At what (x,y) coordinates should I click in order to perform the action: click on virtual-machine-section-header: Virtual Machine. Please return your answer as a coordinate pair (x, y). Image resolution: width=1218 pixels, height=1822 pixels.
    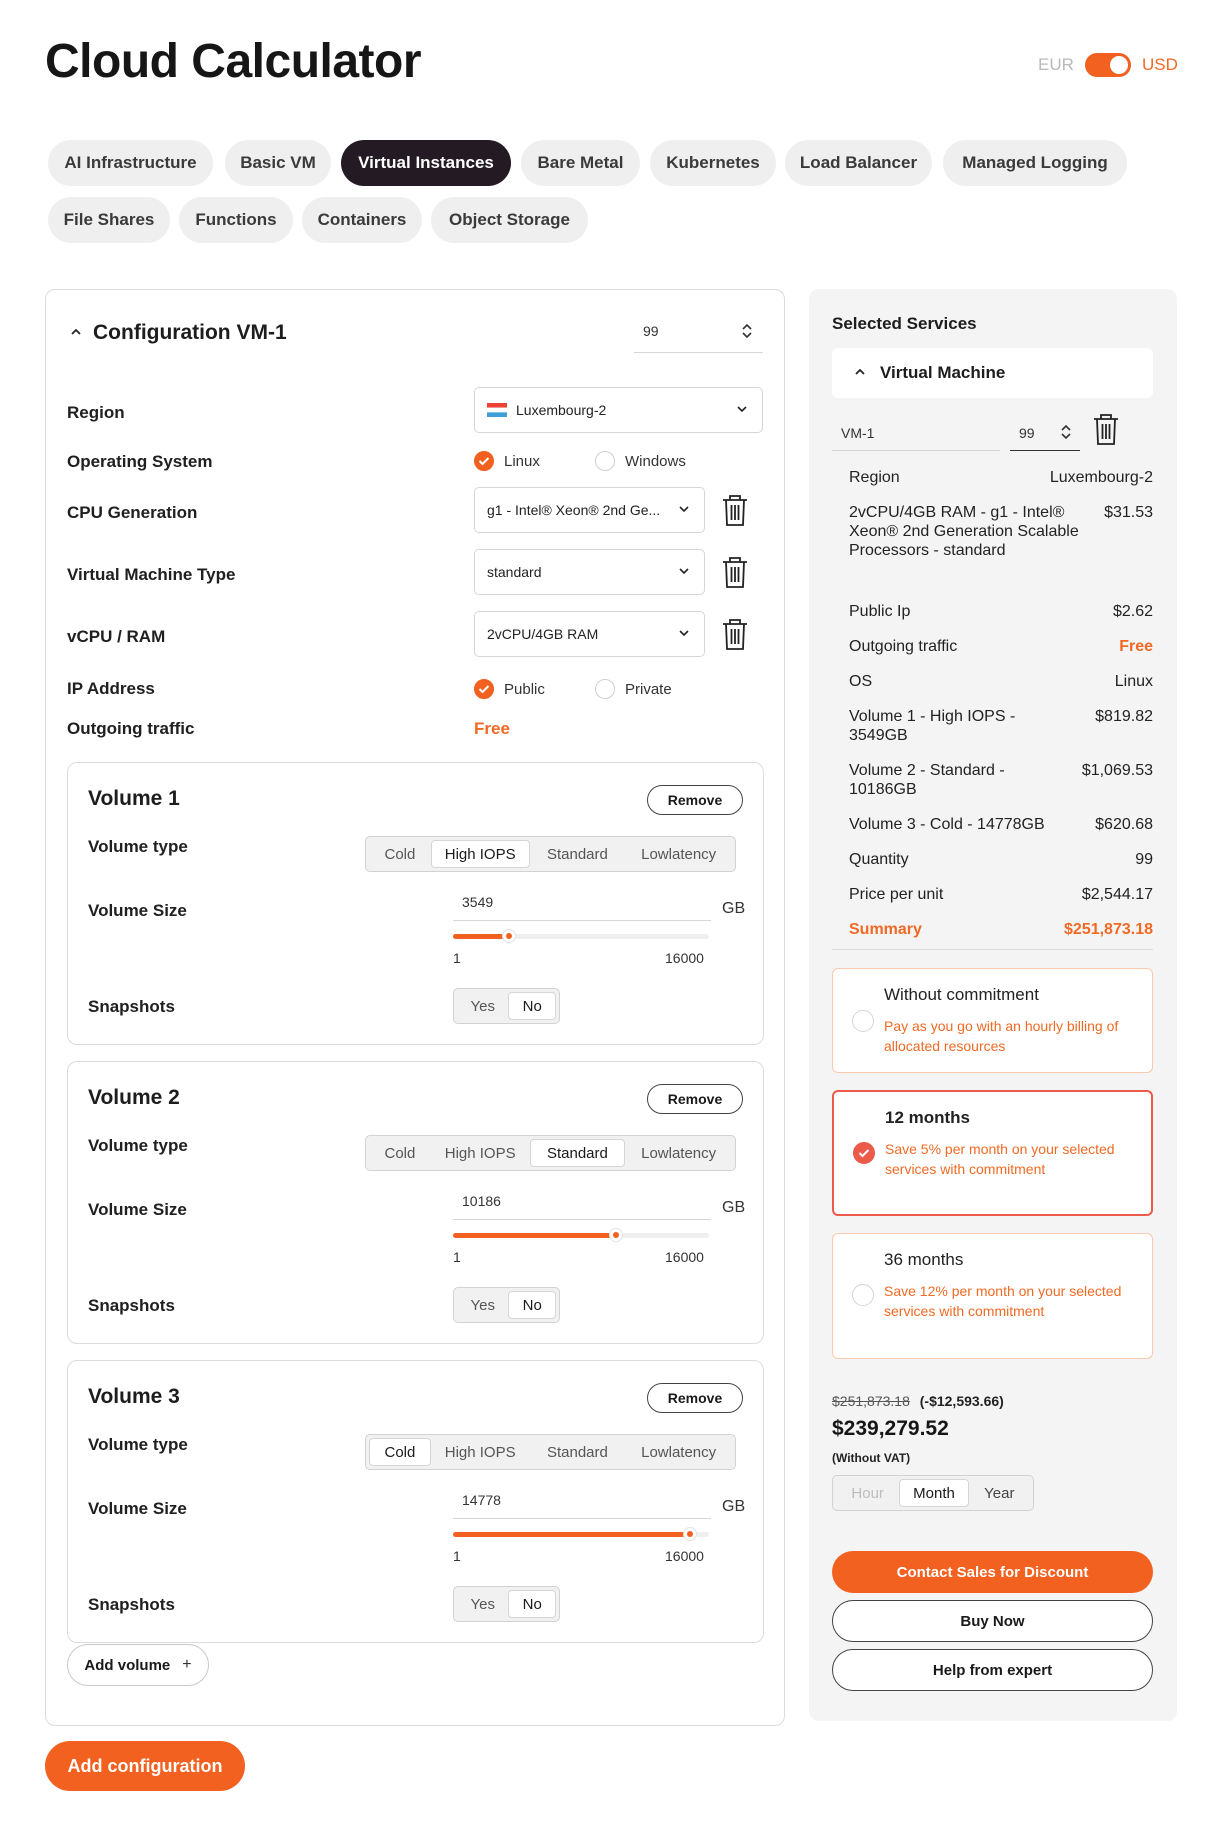
    Looking at the image, I should click on (992, 373).